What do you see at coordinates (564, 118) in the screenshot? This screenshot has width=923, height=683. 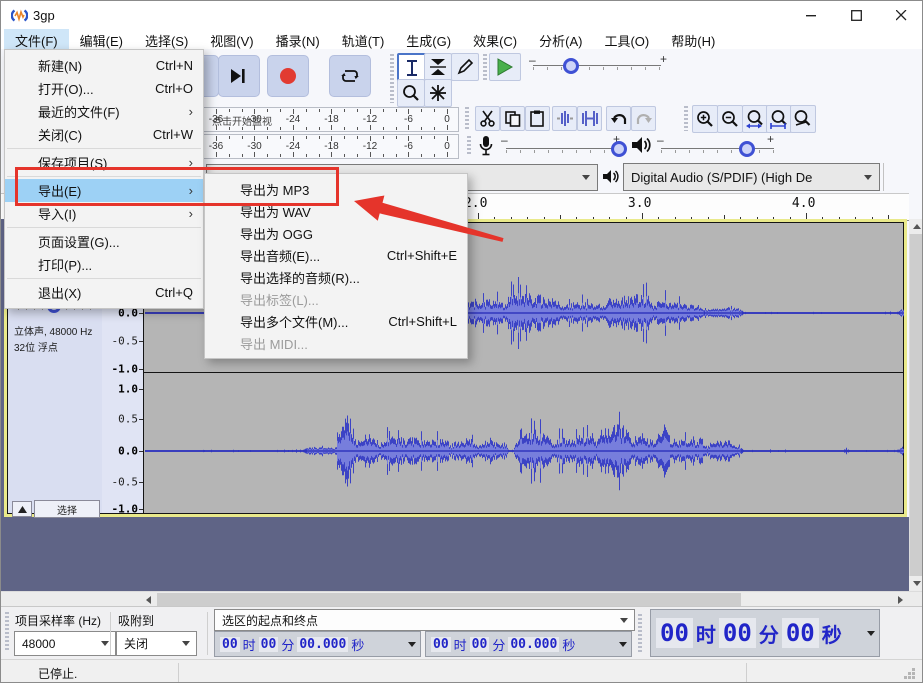 I see `trim-audio-button` at bounding box center [564, 118].